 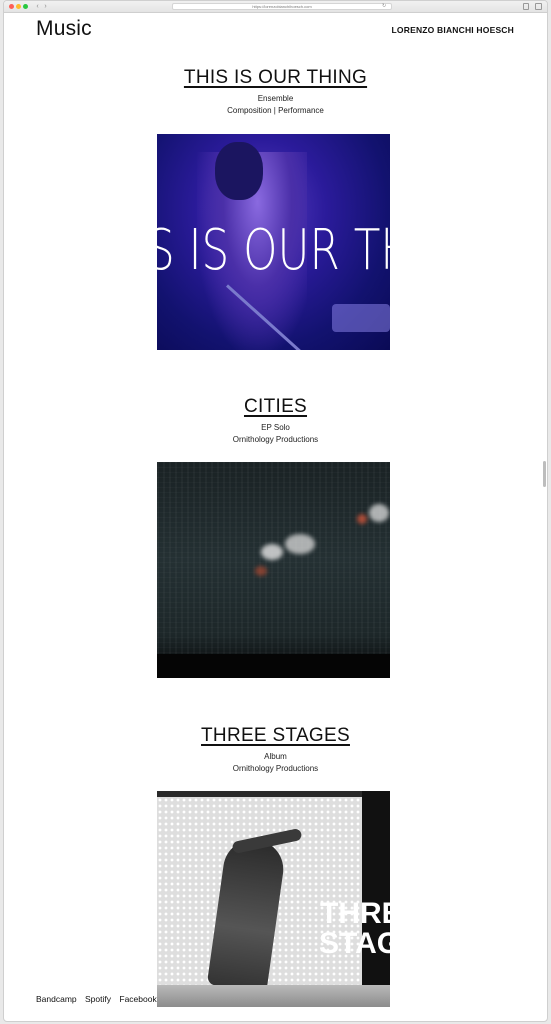 I want to click on cover-title-text: S IS OUR TH, so click(x=273, y=250).